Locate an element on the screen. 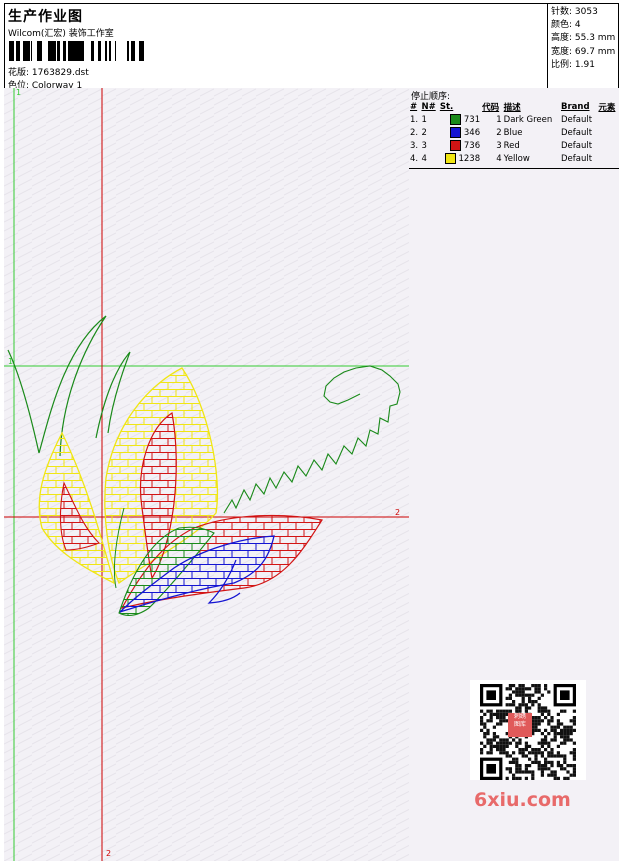 This screenshot has width=620, height=861. row-description: Blue is located at coordinates (513, 132).